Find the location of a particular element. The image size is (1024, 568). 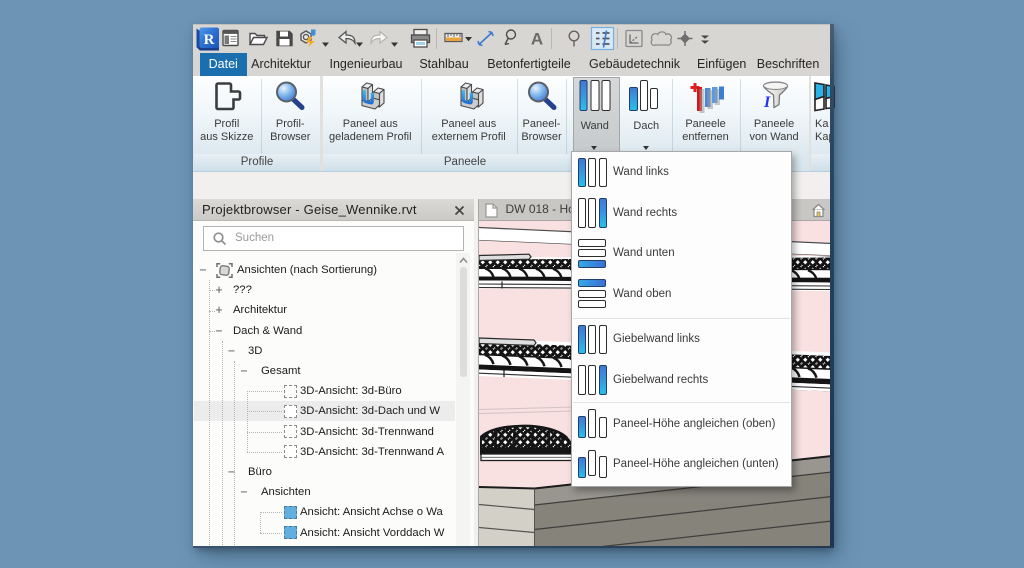

svg-text: A is located at coordinates (537, 39).